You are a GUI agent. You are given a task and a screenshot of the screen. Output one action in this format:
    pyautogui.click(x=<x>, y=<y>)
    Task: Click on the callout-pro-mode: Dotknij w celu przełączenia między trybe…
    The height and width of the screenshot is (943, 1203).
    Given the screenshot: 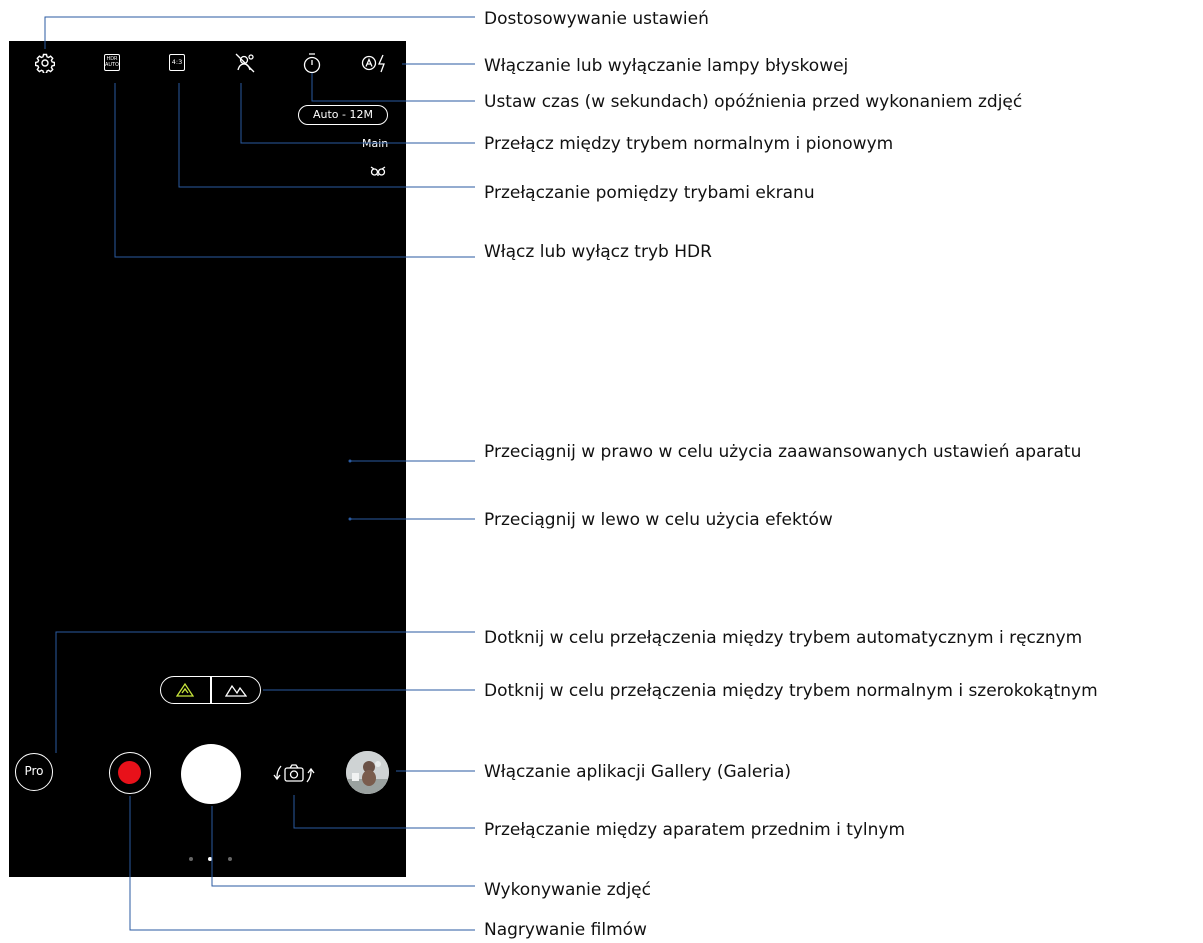 What is the action you would take?
    pyautogui.click(x=783, y=638)
    